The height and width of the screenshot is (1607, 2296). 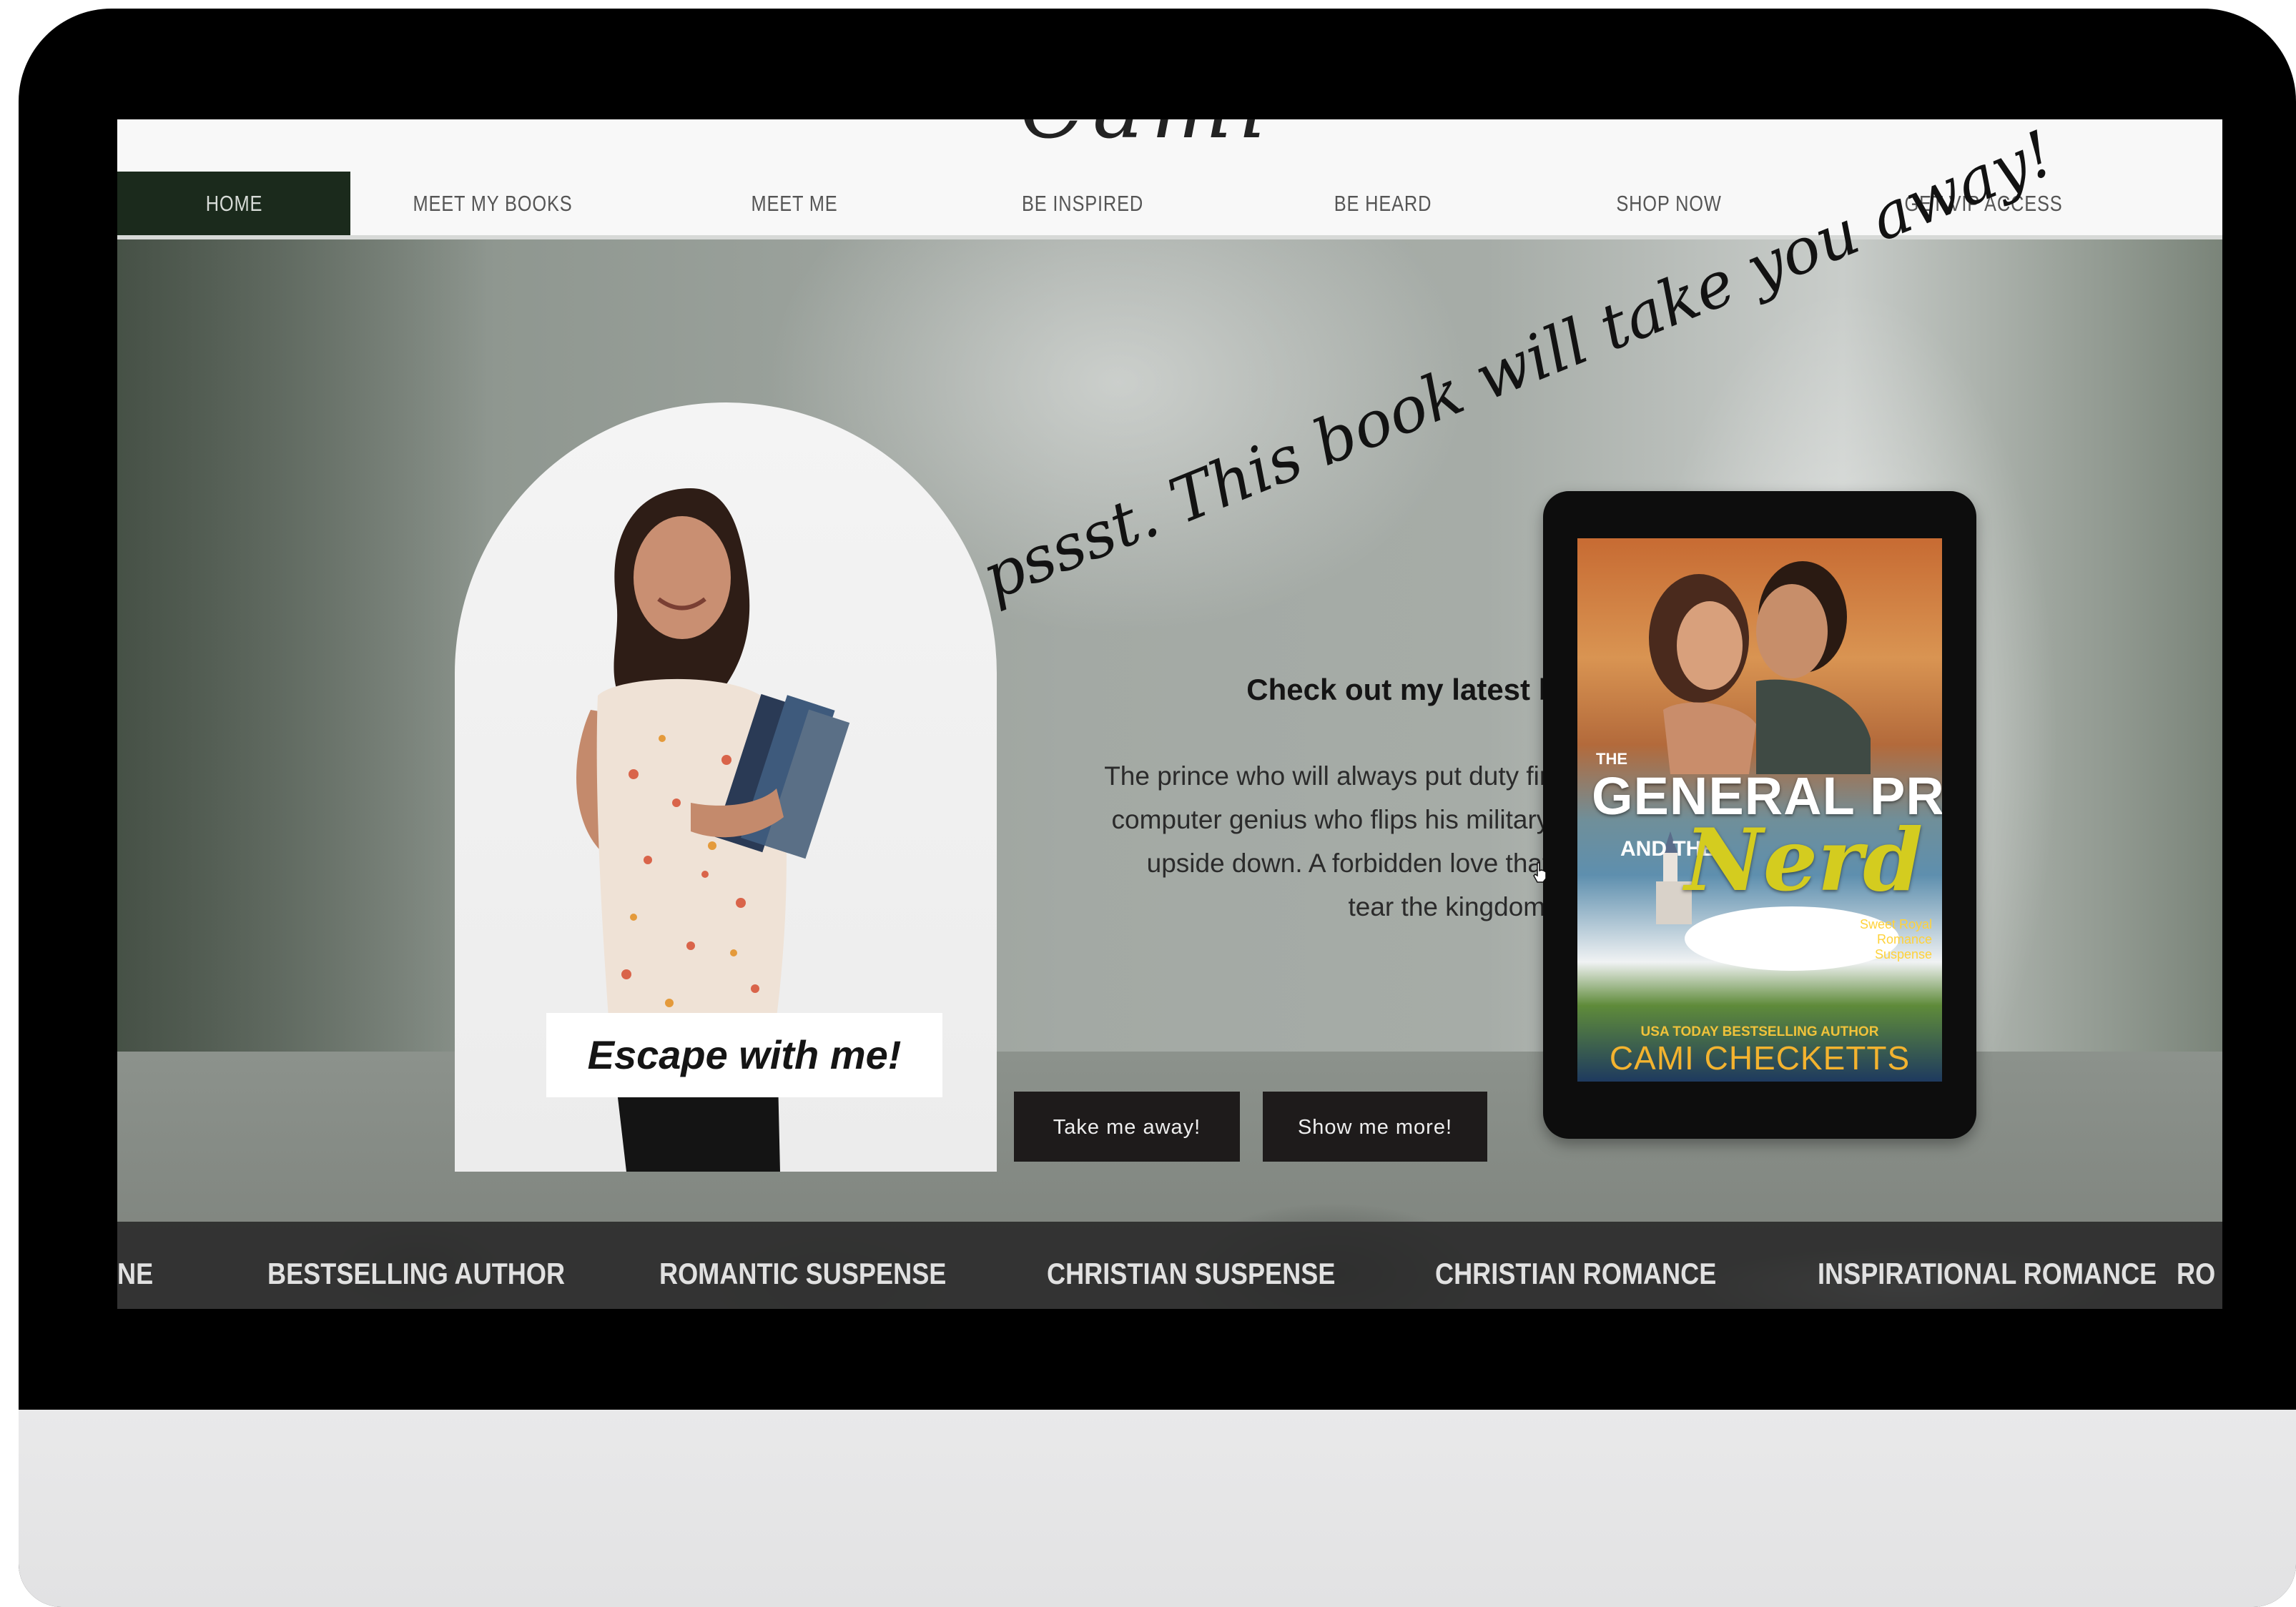 What do you see at coordinates (795, 203) in the screenshot?
I see `nav-item-meet-me: MEET ME` at bounding box center [795, 203].